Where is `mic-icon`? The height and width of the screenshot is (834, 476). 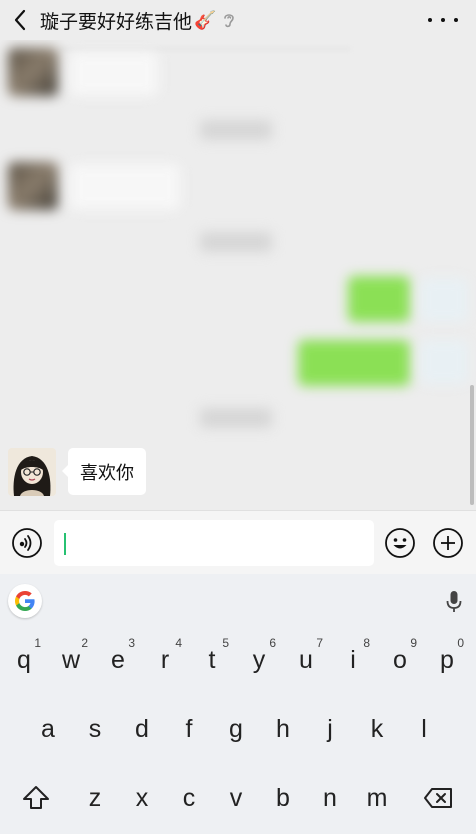 mic-icon is located at coordinates (454, 601).